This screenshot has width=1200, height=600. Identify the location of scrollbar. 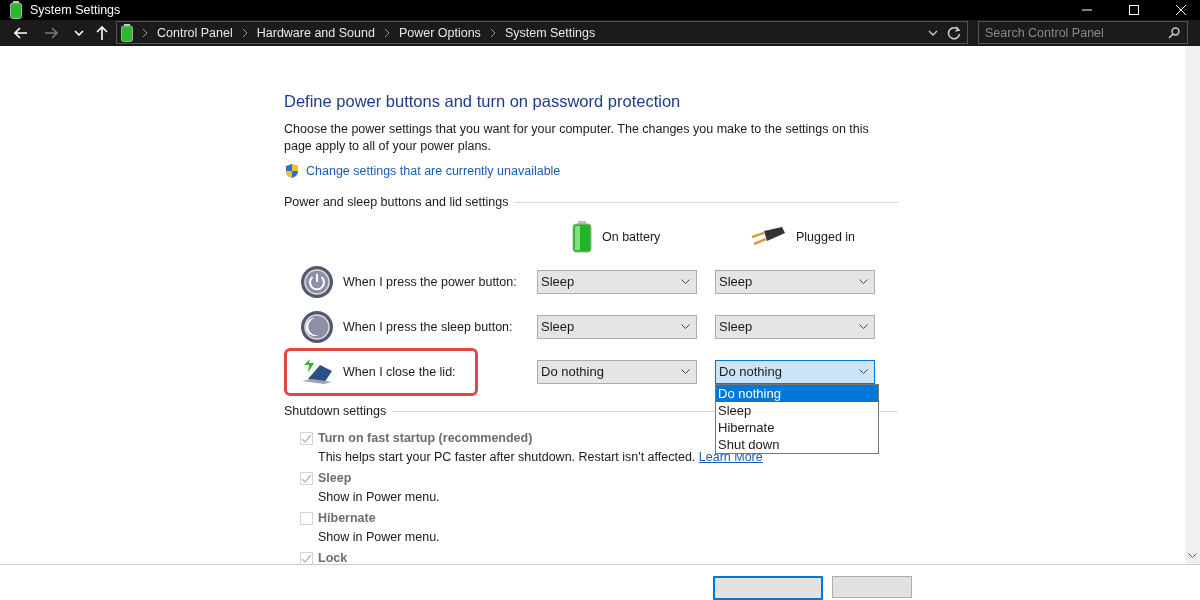
(1192, 305).